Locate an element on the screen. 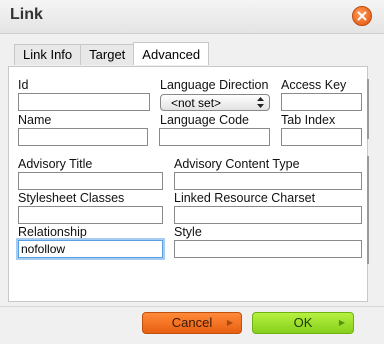 The height and width of the screenshot is (344, 384). advisory-content-type-label: Advisory Content Type is located at coordinates (237, 164).